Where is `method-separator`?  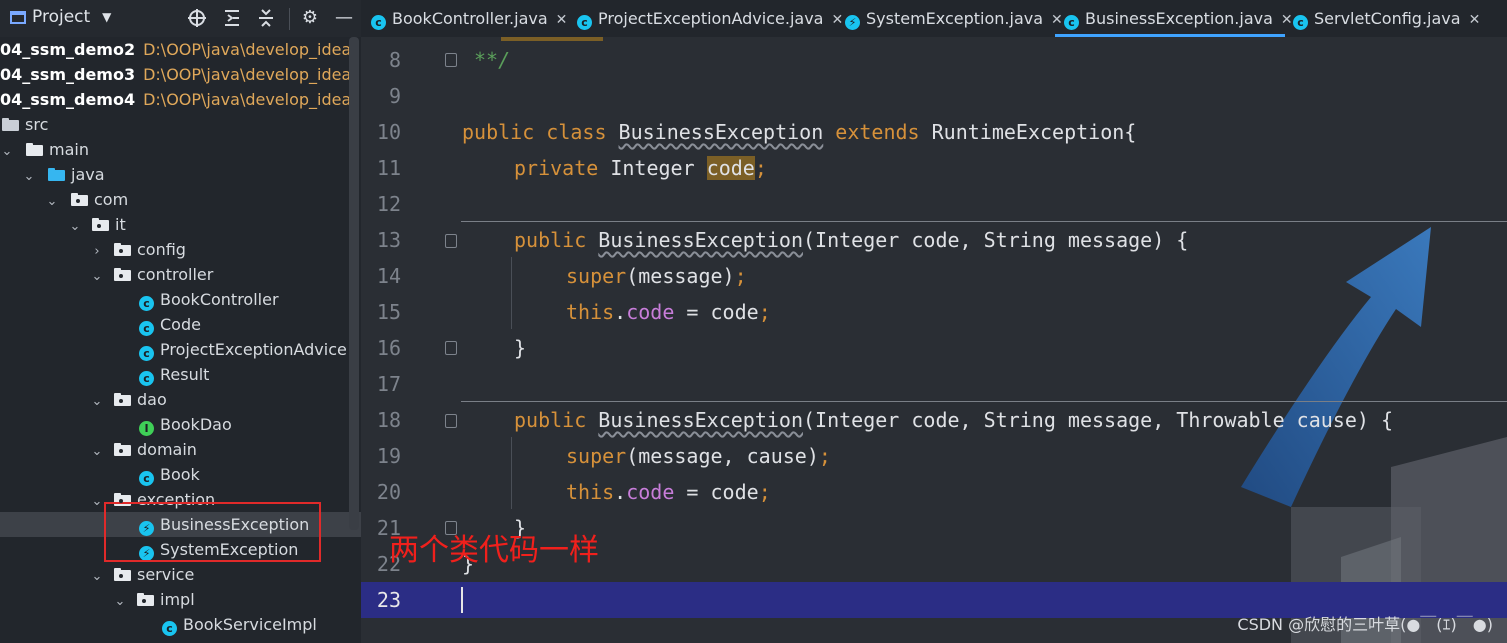
method-separator is located at coordinates (984, 401).